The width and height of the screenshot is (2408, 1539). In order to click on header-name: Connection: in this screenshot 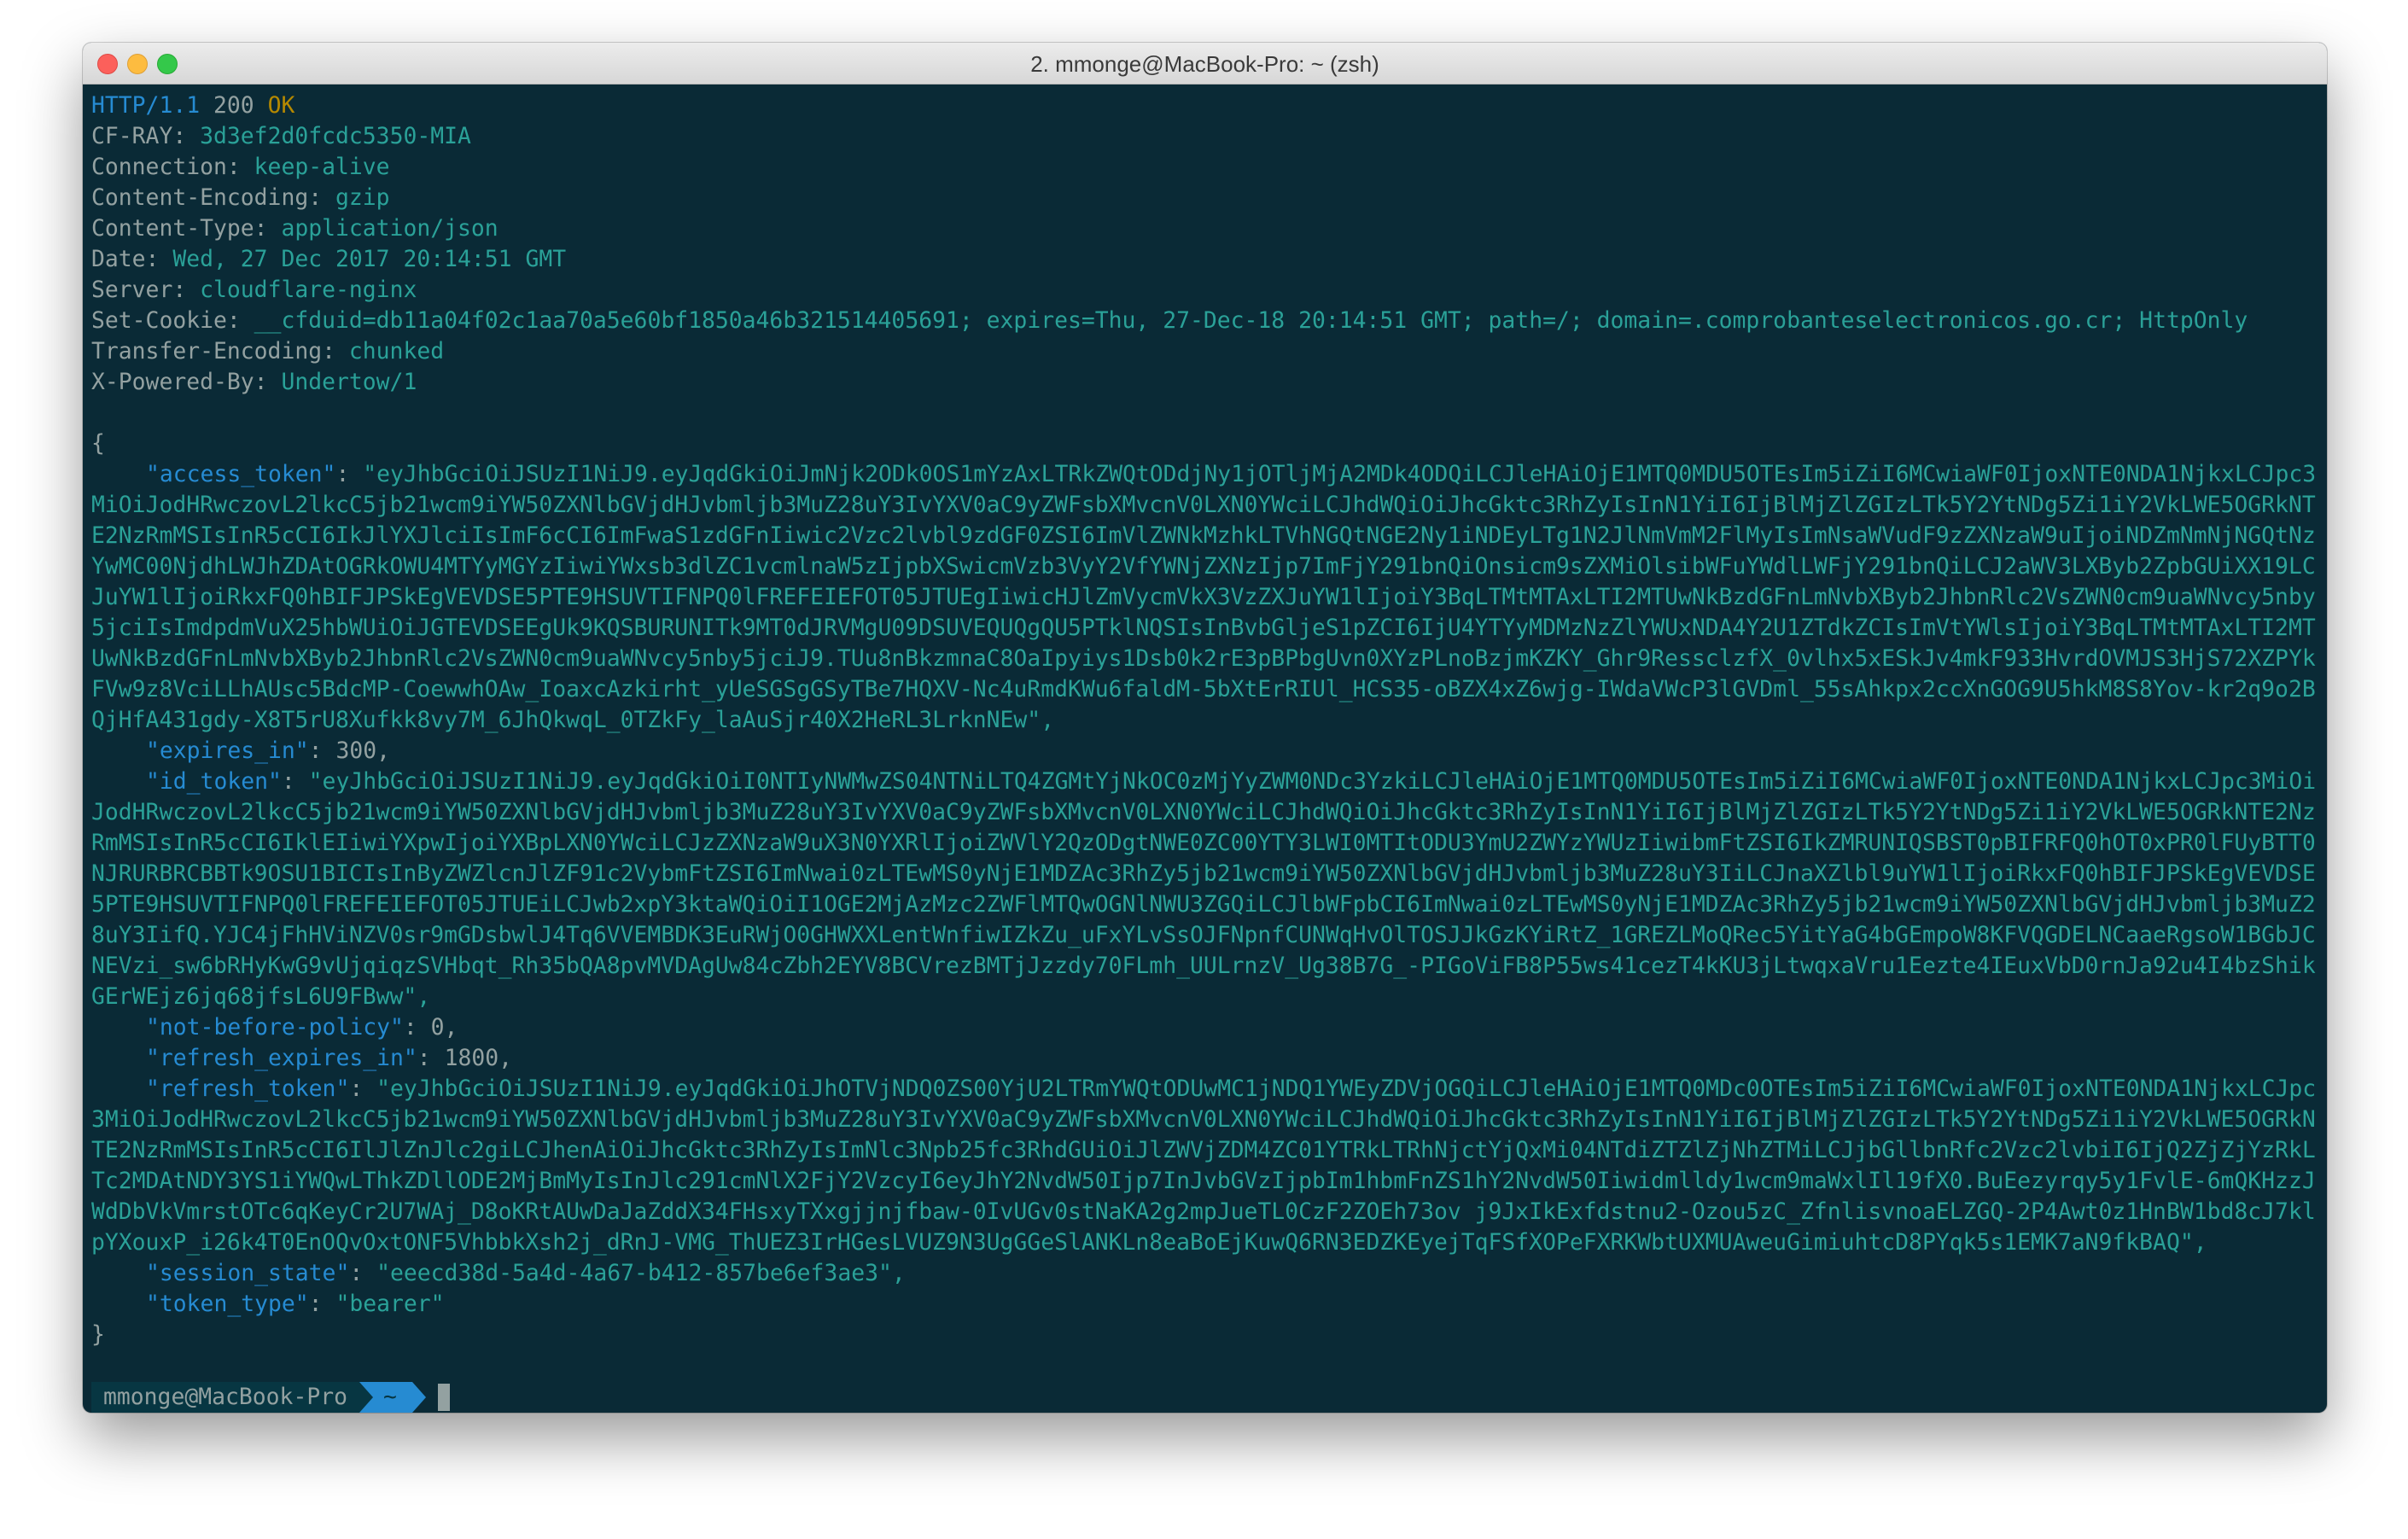, I will do `click(166, 167)`.